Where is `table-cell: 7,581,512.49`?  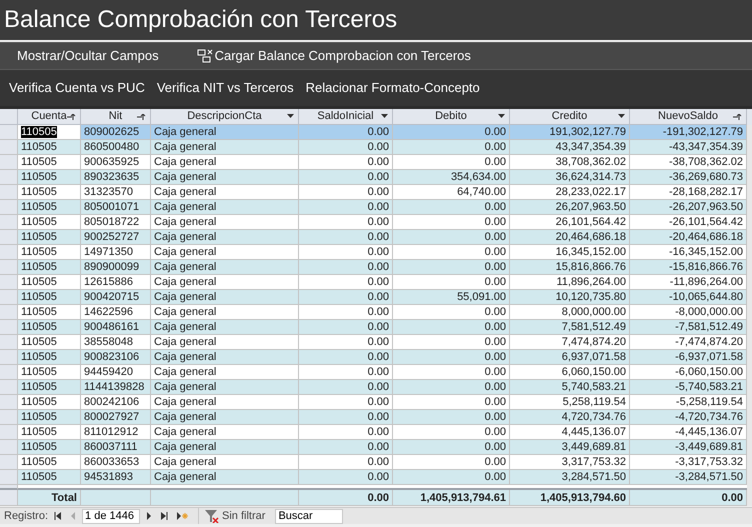 table-cell: 7,581,512.49 is located at coordinates (570, 327).